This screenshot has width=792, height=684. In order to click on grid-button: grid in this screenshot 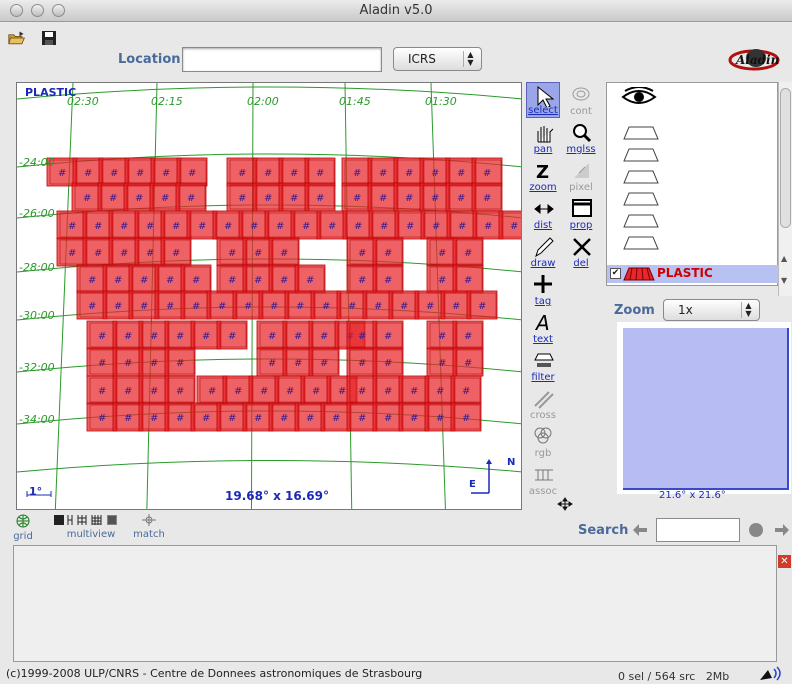, I will do `click(23, 528)`.